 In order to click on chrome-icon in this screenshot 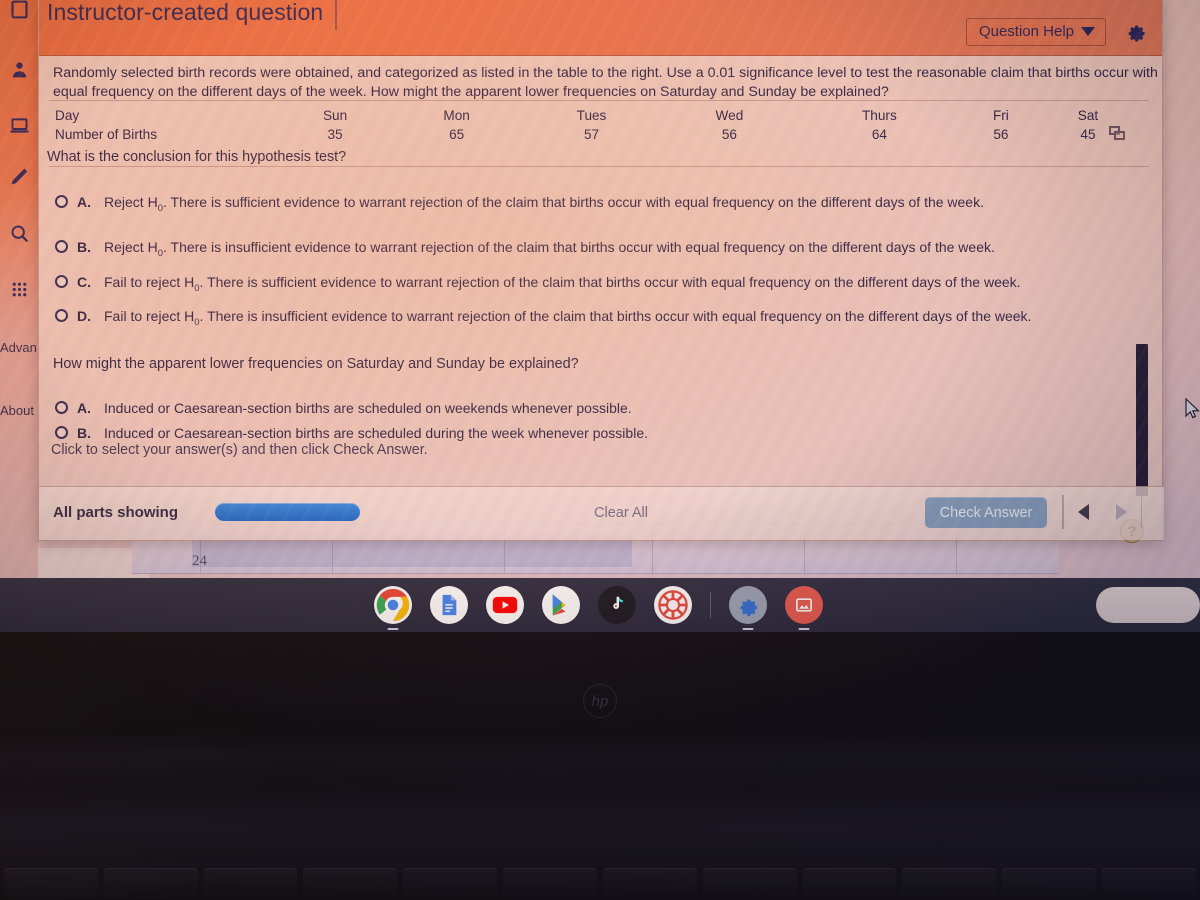, I will do `click(393, 608)`.